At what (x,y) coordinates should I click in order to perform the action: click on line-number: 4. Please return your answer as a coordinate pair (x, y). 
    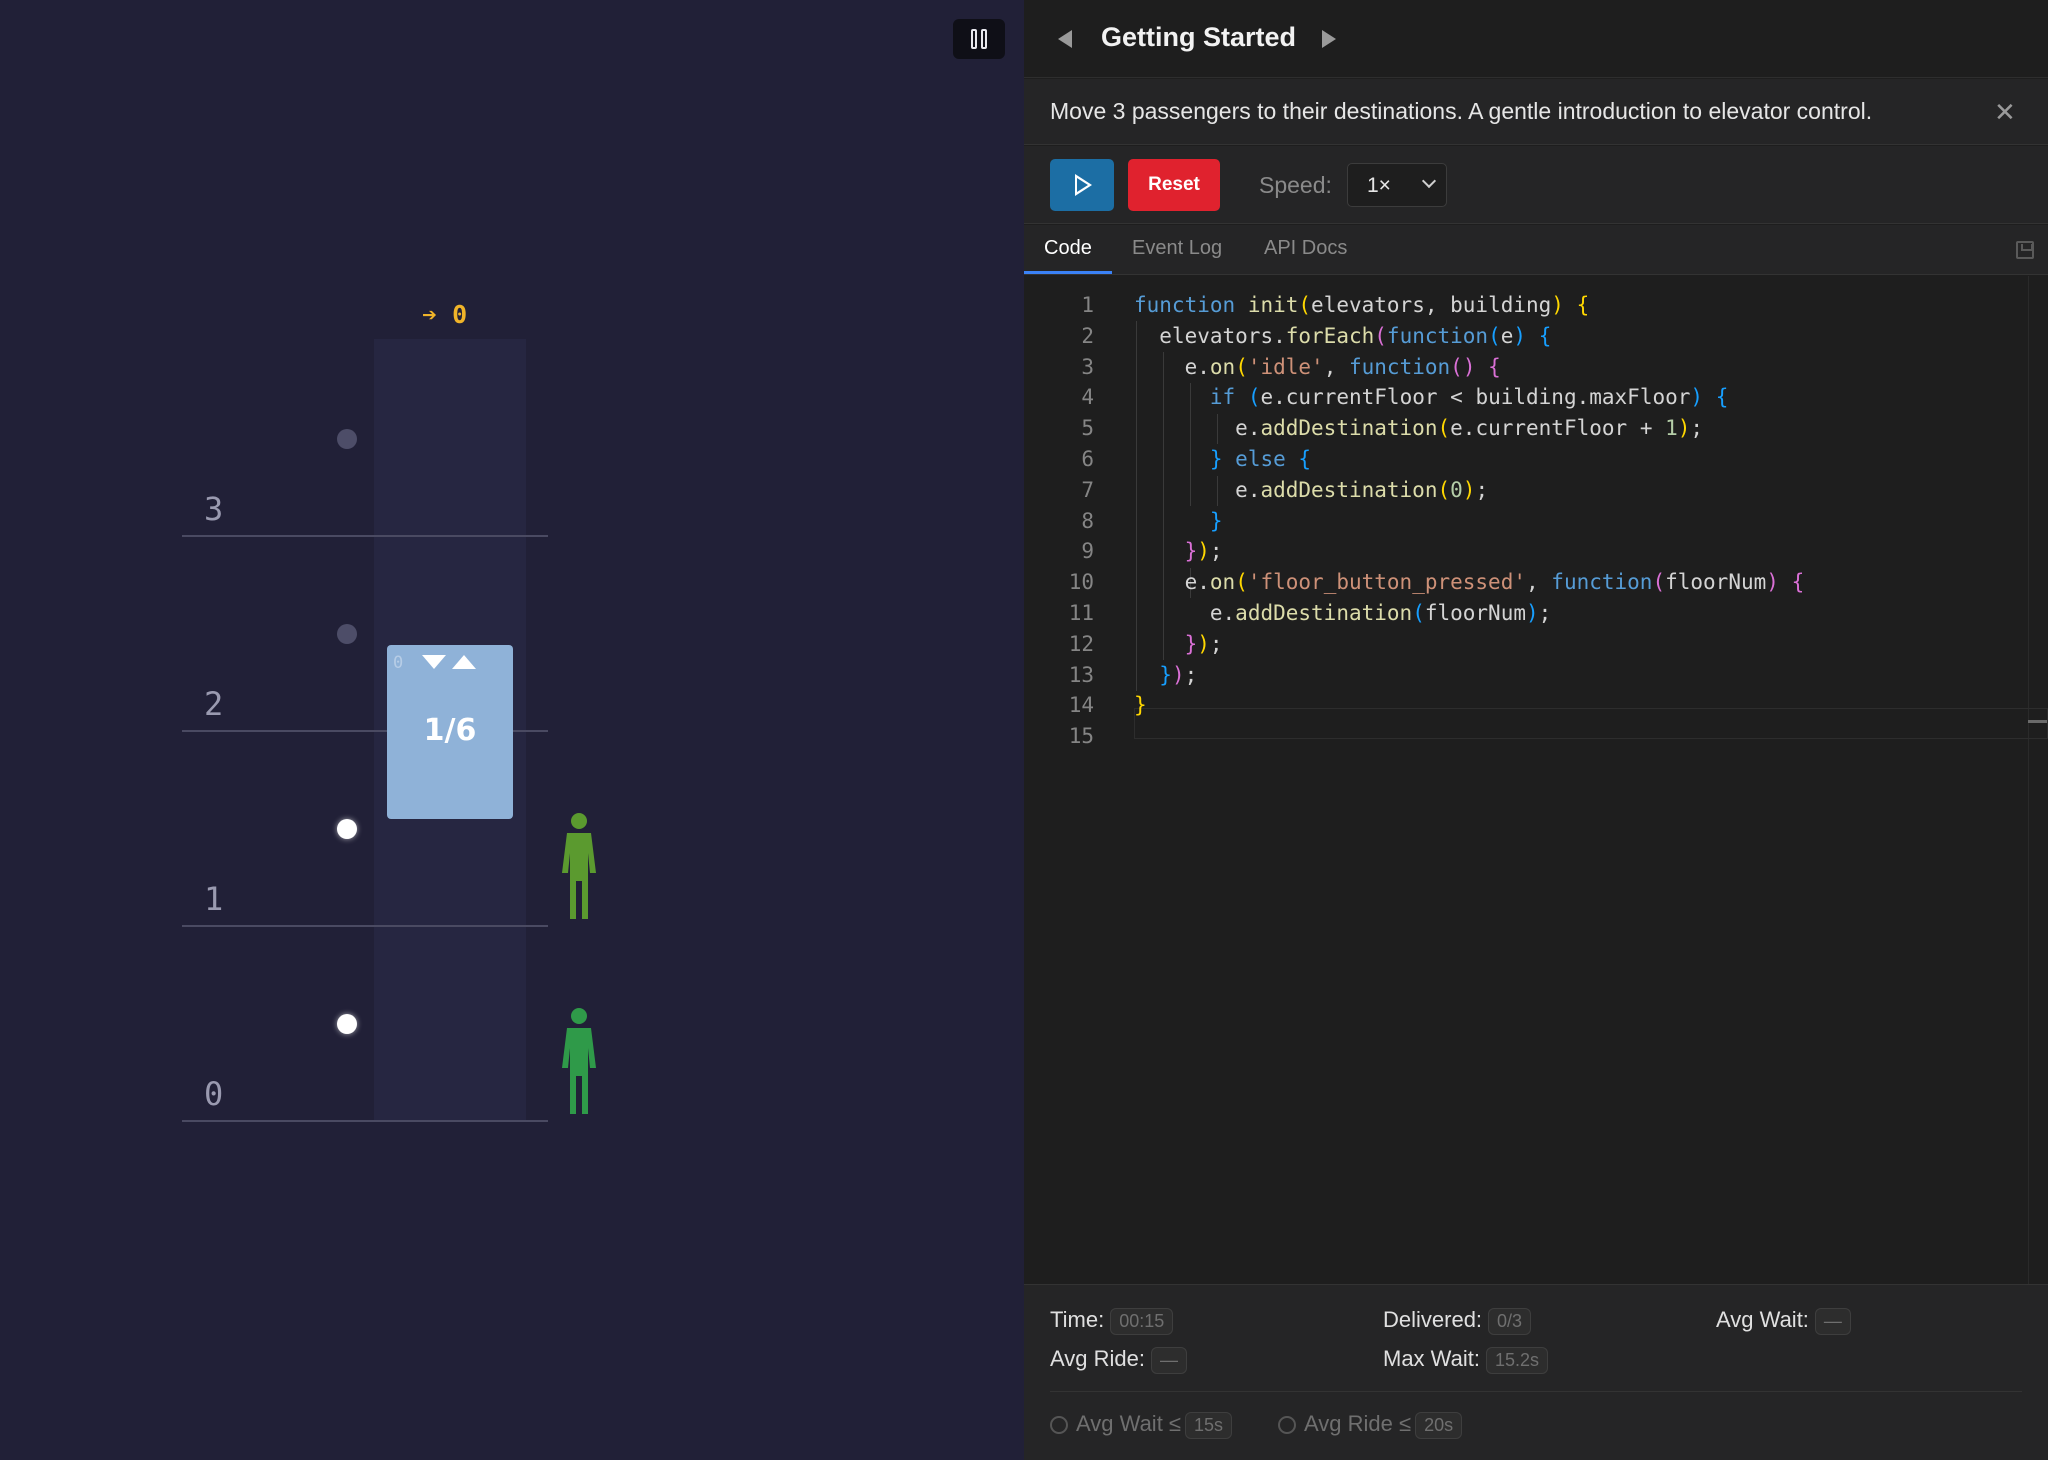
    Looking at the image, I should click on (1087, 397).